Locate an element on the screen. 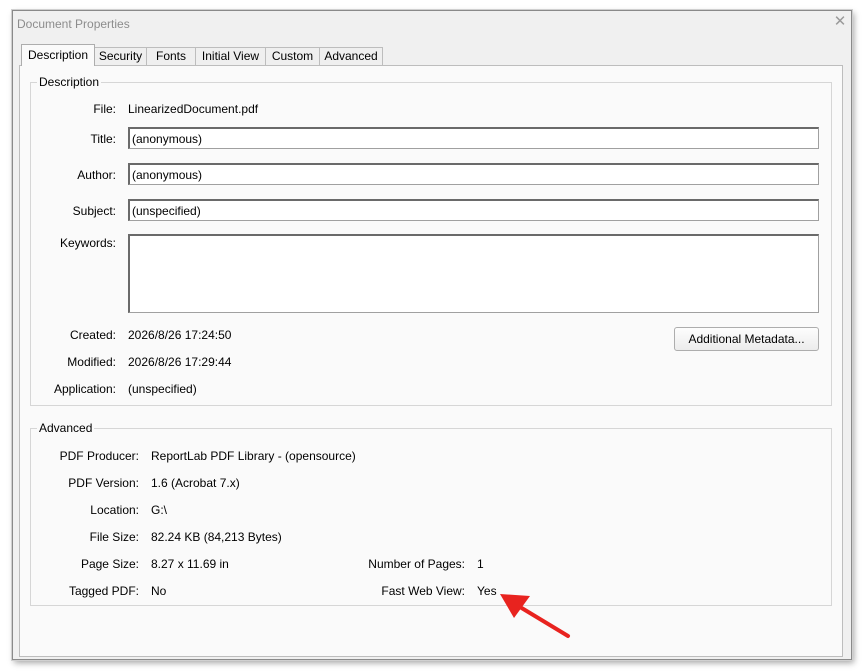 Image resolution: width=865 pixels, height=672 pixels. pdf-producer-label: PDF Producer: is located at coordinates (99, 456).